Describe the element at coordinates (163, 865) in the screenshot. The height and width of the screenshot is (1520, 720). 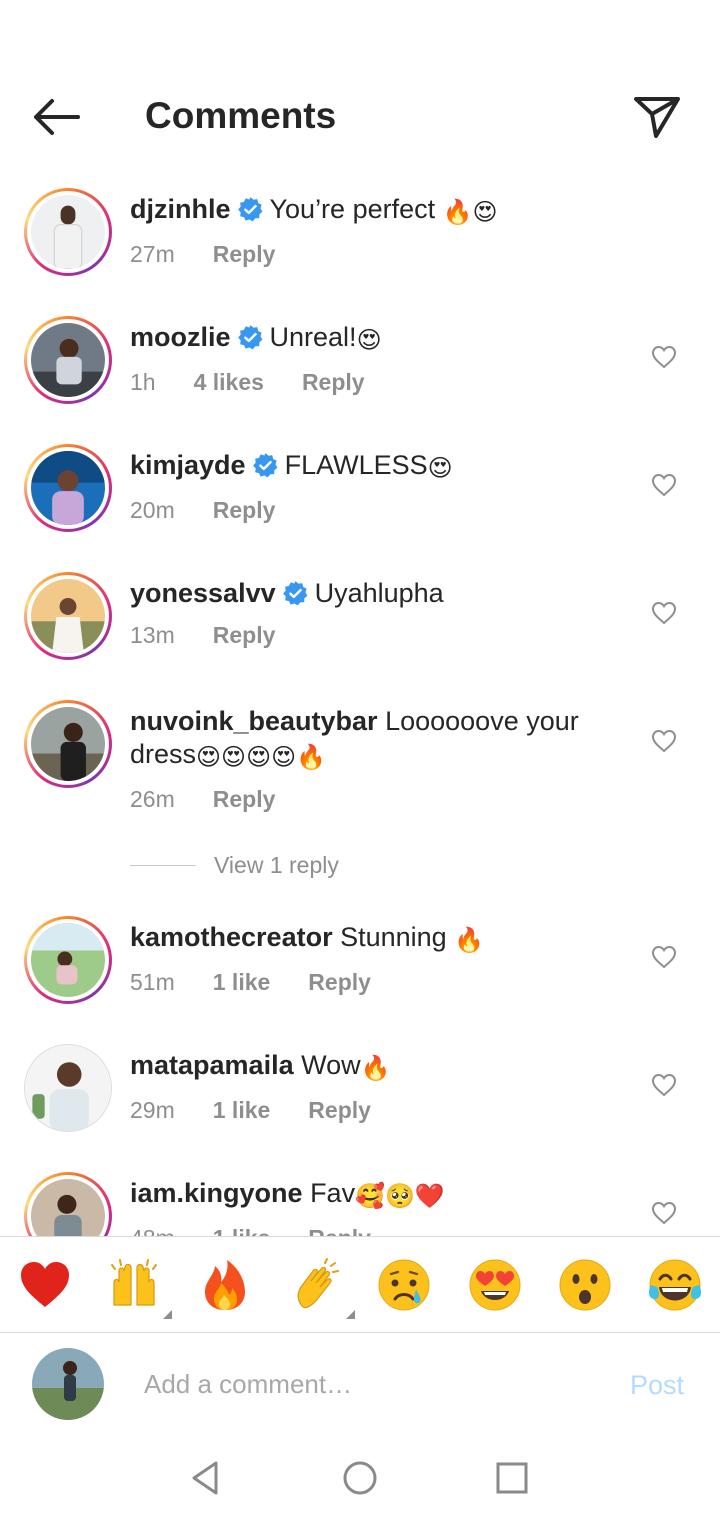
I see `divider` at that location.